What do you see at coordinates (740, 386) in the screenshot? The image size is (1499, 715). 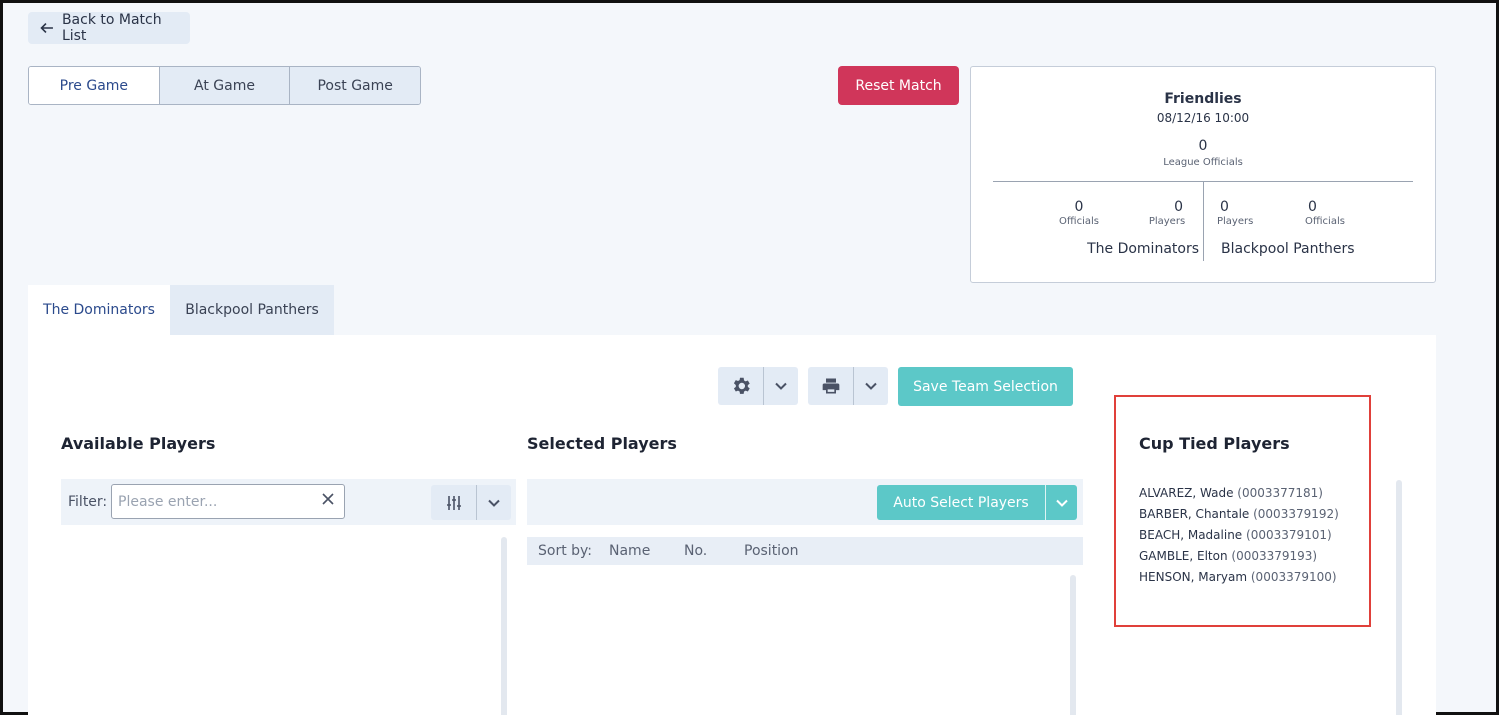 I see `gear-icon` at bounding box center [740, 386].